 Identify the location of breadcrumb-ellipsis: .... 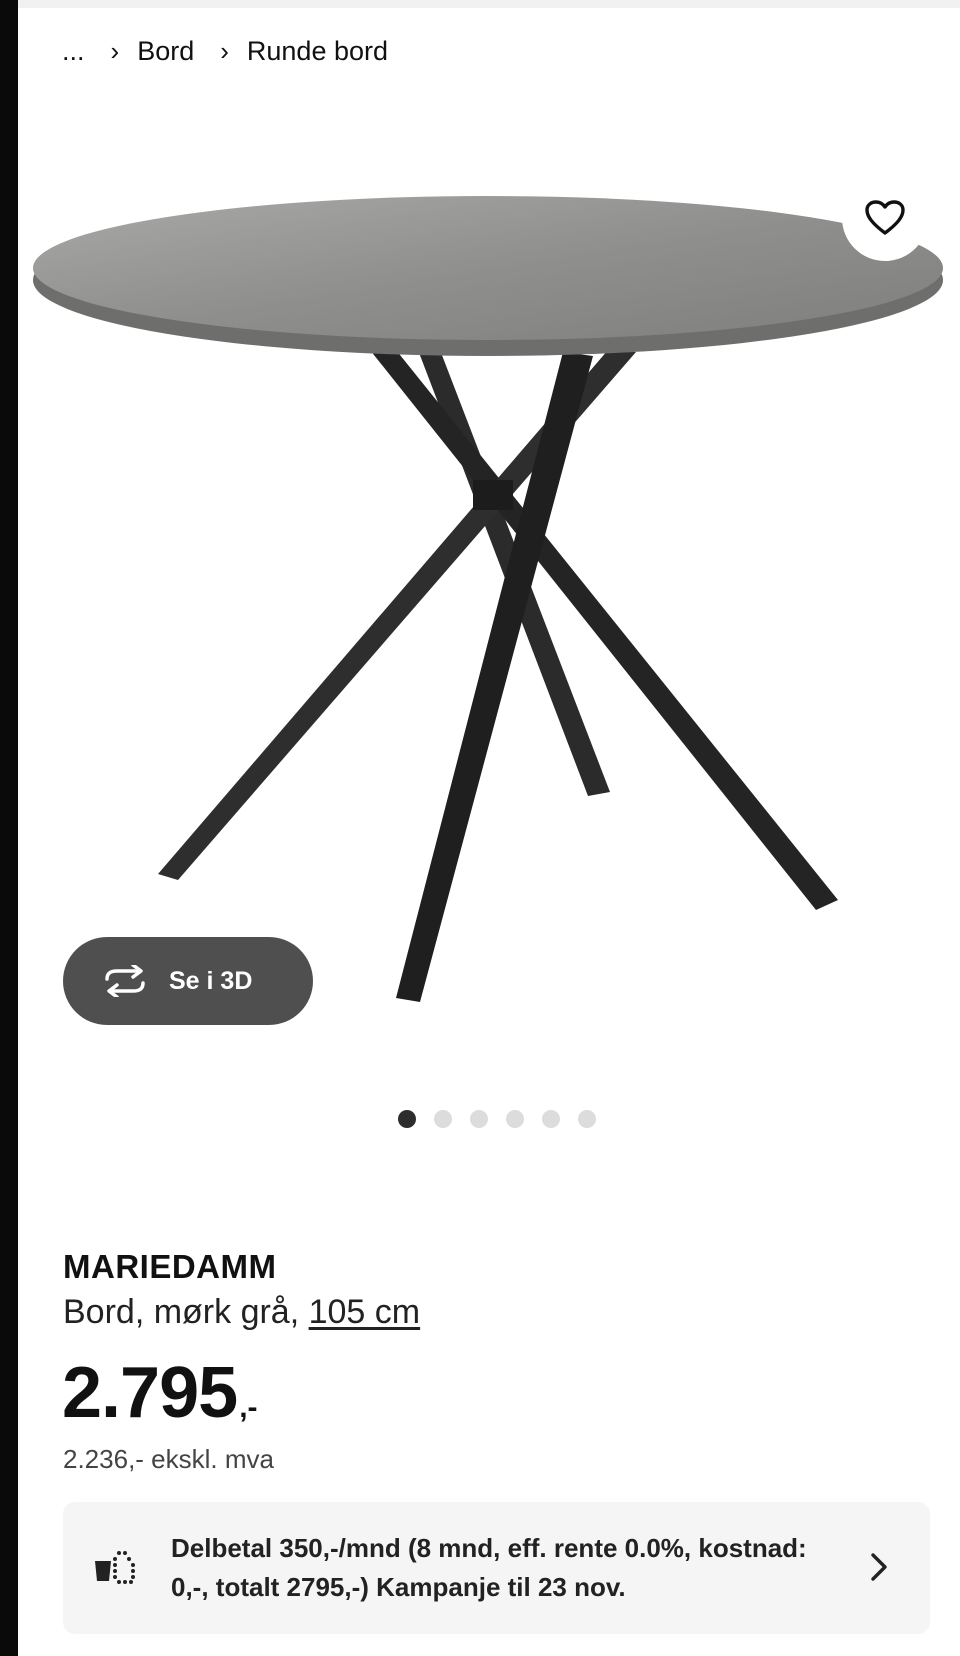
(73, 51).